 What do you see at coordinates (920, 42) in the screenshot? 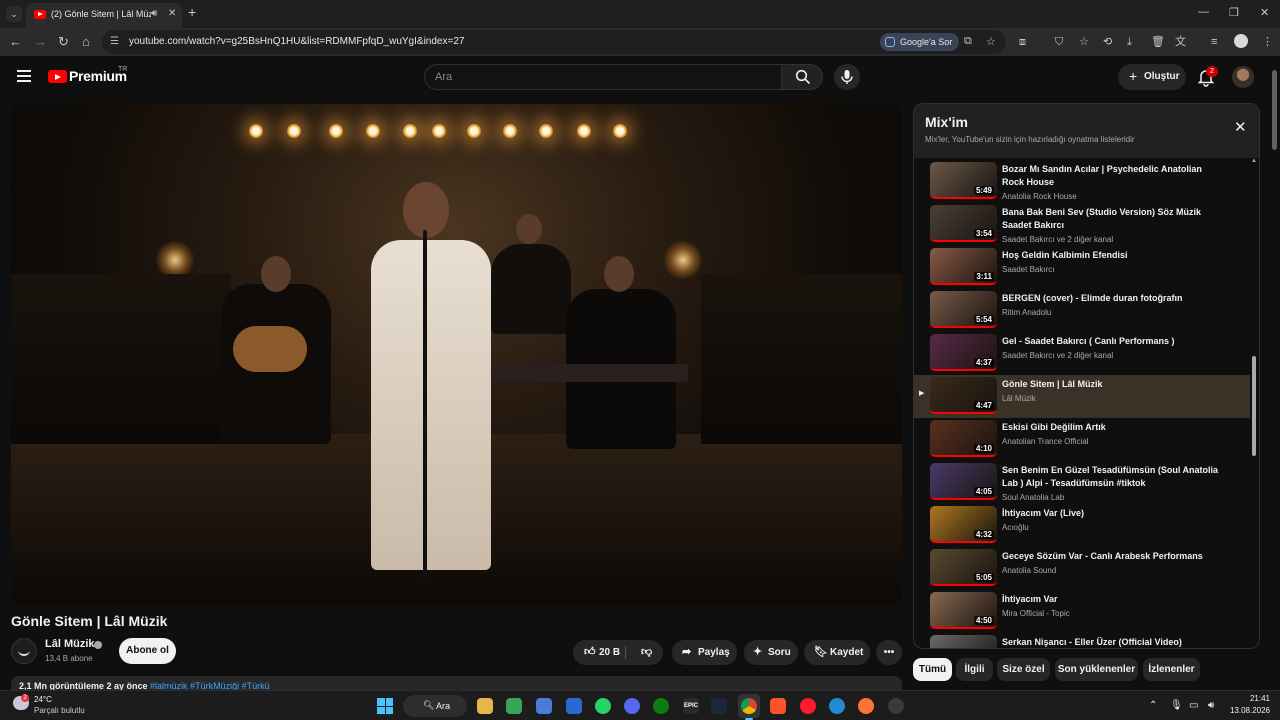
I see `google-ask-button: Google'a Sor` at bounding box center [920, 42].